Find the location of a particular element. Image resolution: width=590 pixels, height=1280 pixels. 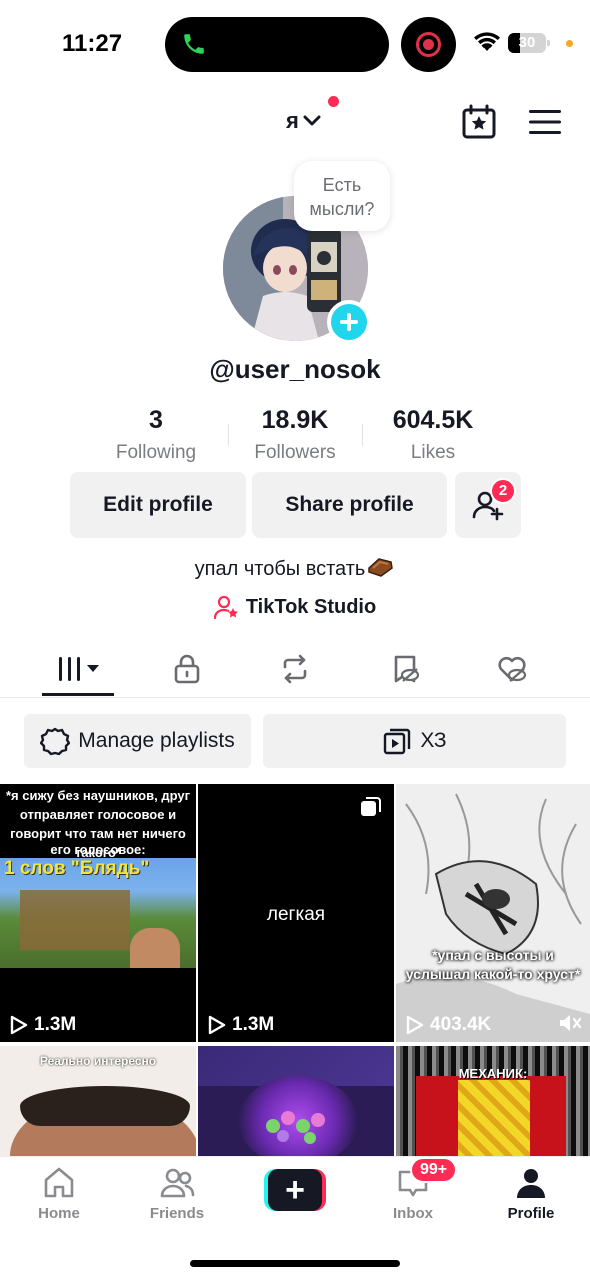

thought-bubble: Есть мысли? is located at coordinates (342, 196).